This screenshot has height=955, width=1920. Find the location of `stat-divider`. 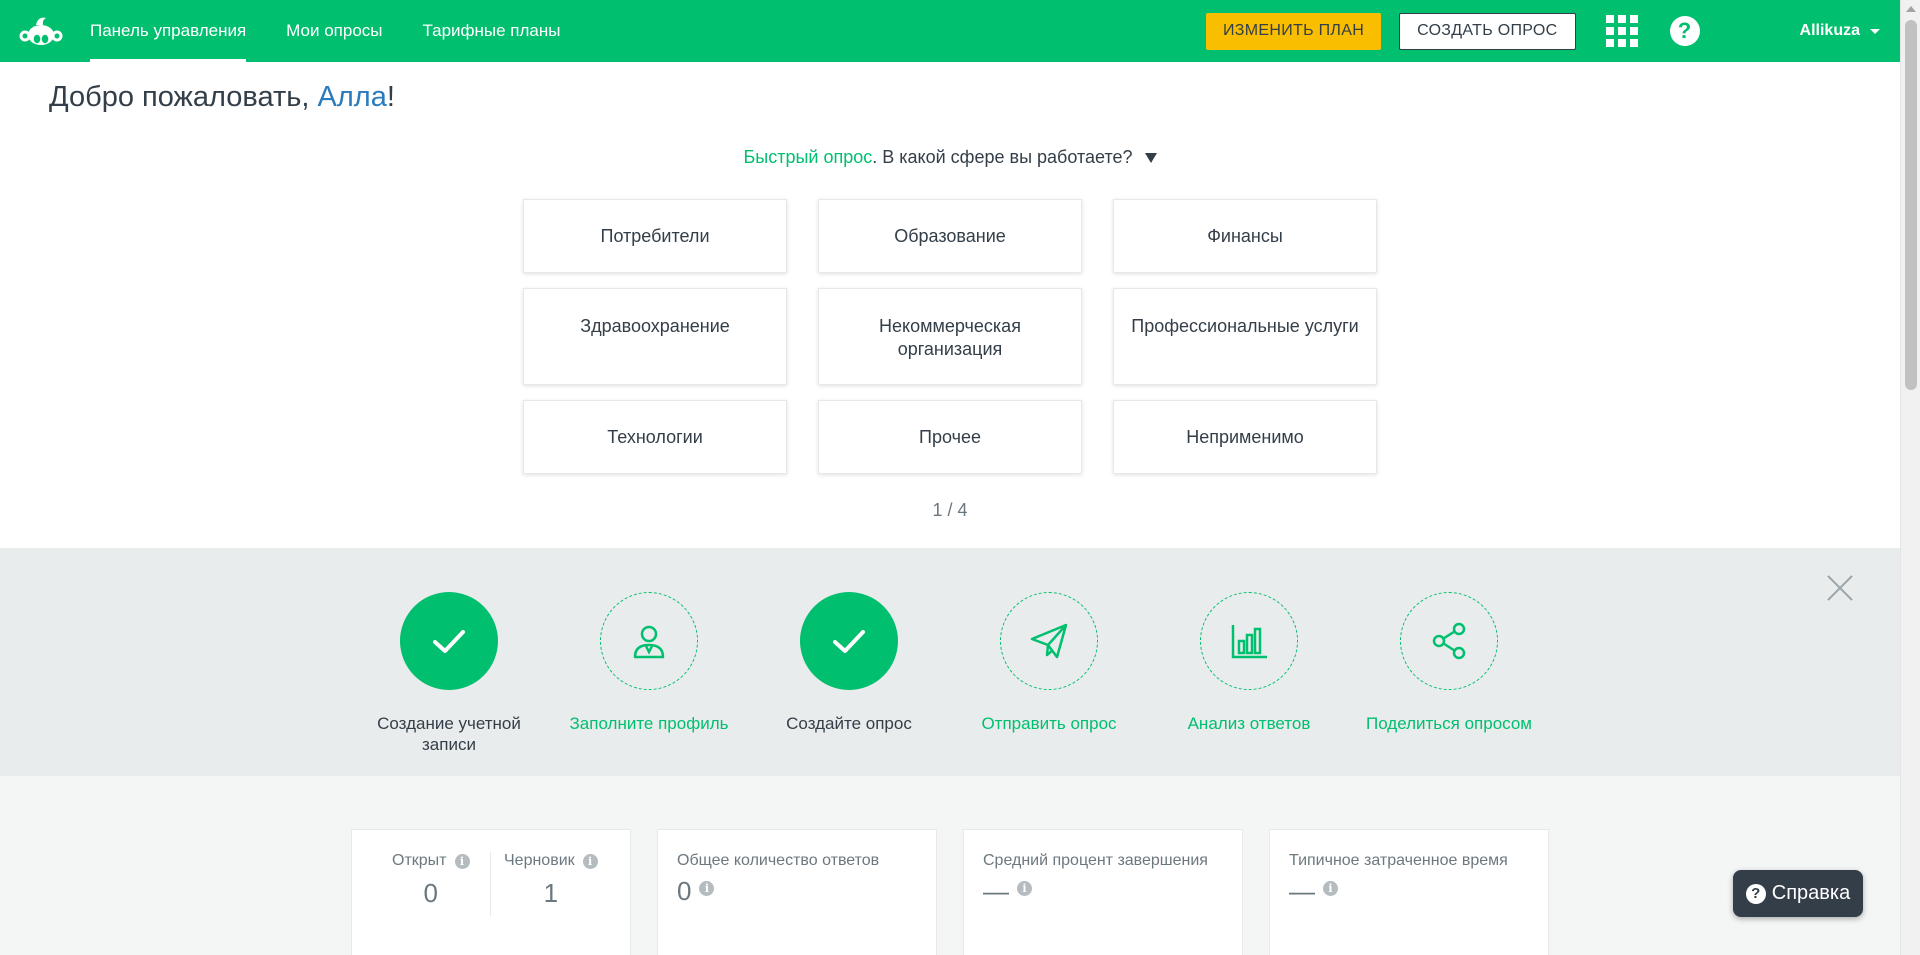

stat-divider is located at coordinates (490, 884).